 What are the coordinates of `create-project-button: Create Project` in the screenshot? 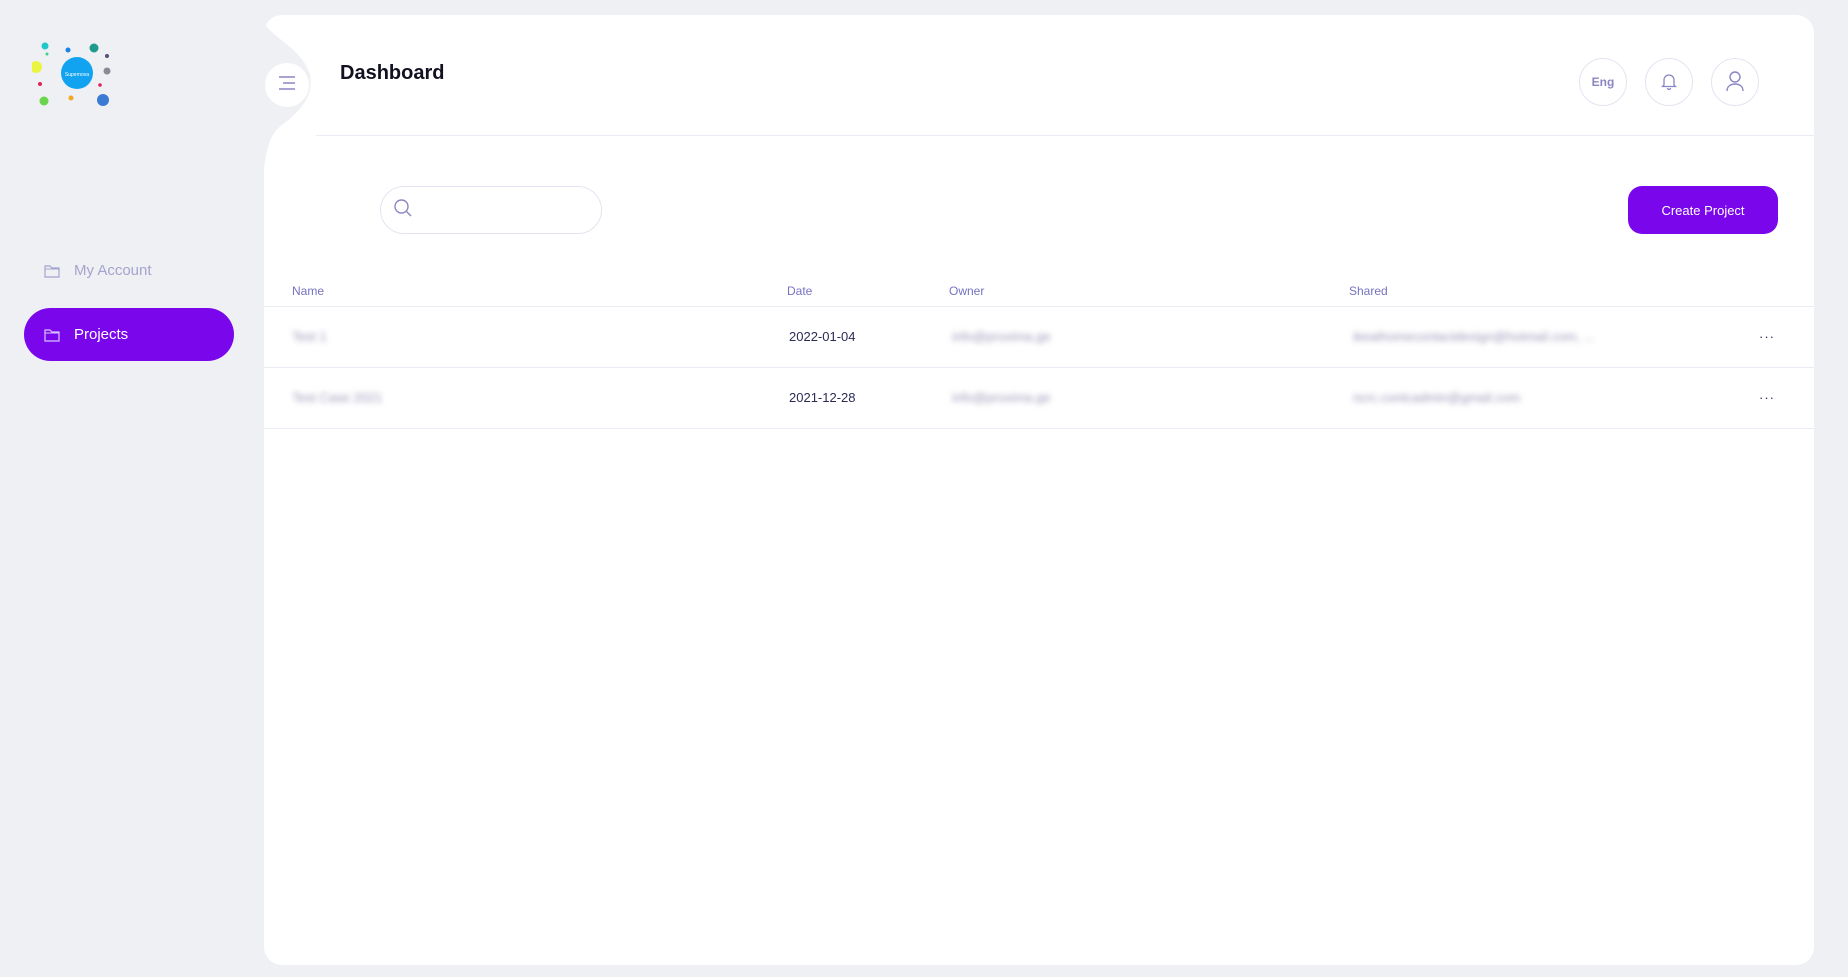 It's located at (1703, 210).